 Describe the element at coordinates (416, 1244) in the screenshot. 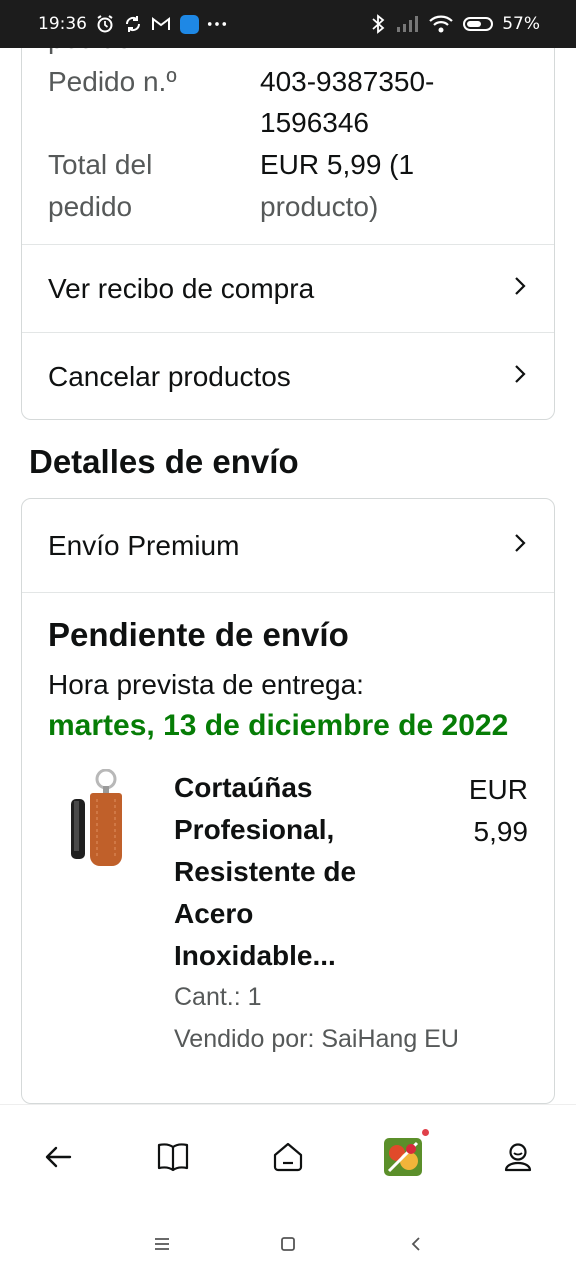

I see `back-chevron-icon` at that location.